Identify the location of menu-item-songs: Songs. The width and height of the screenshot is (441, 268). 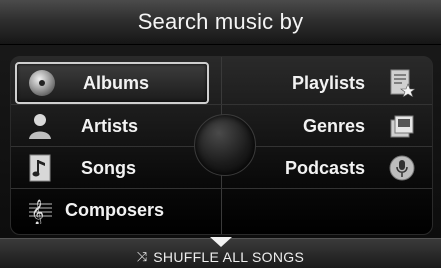
(112, 168).